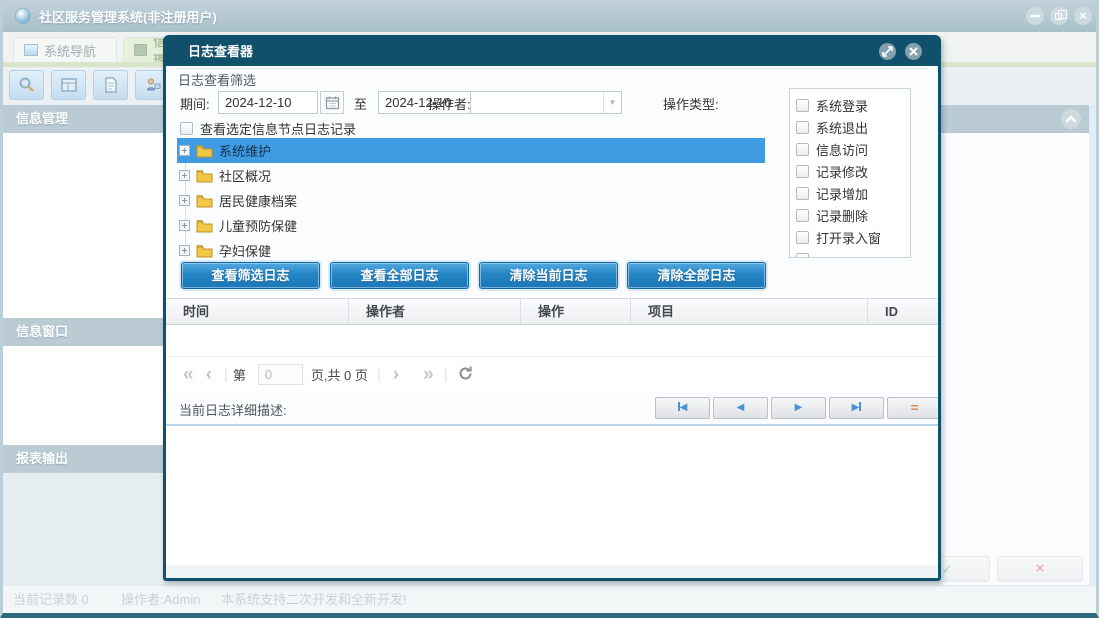 The width and height of the screenshot is (1099, 618). Describe the element at coordinates (471, 175) in the screenshot. I see `tree-item-community-overview: 社区概况` at that location.